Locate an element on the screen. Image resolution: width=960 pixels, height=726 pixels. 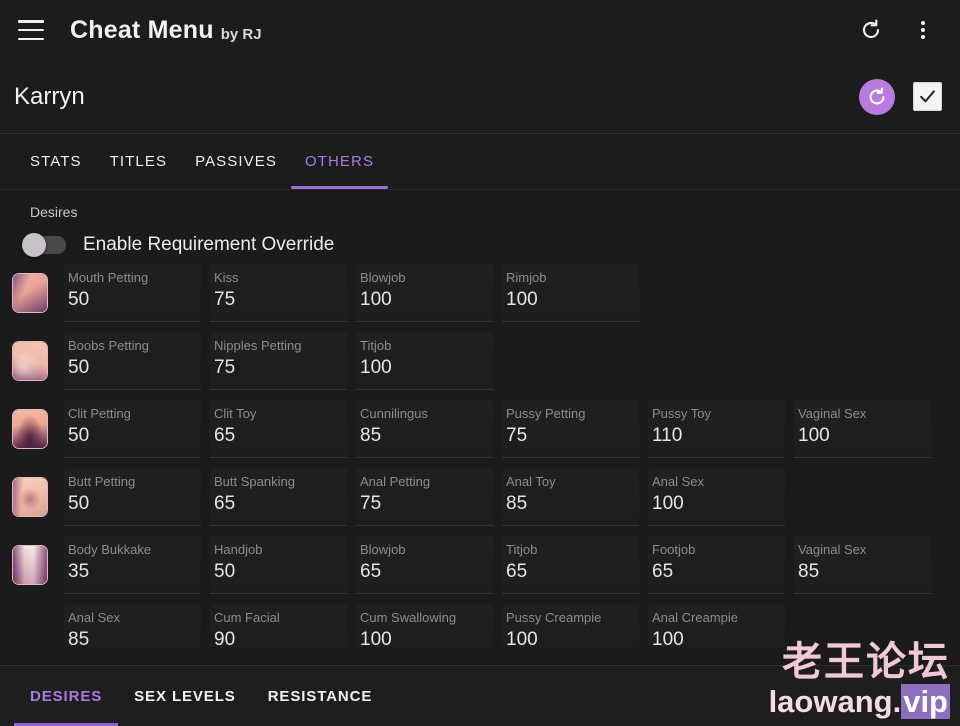
desire-cell: Butt Spanking 65 is located at coordinates (278, 497).